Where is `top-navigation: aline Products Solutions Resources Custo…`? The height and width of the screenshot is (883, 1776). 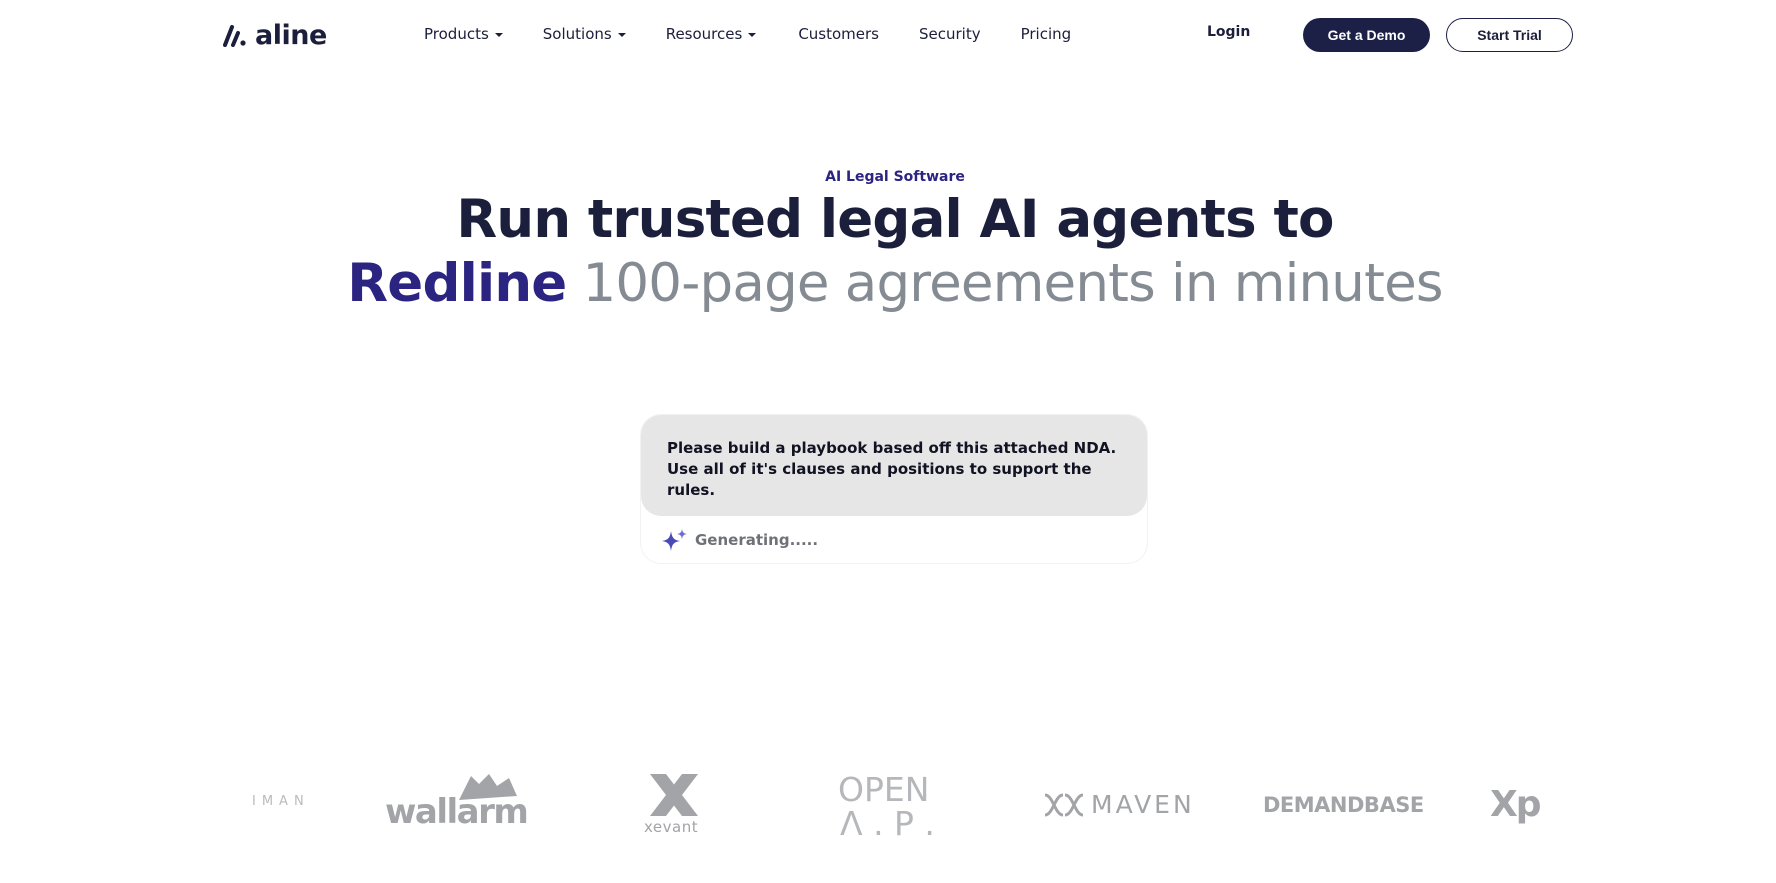 top-navigation: aline Products Solutions Resources Custo… is located at coordinates (888, 35).